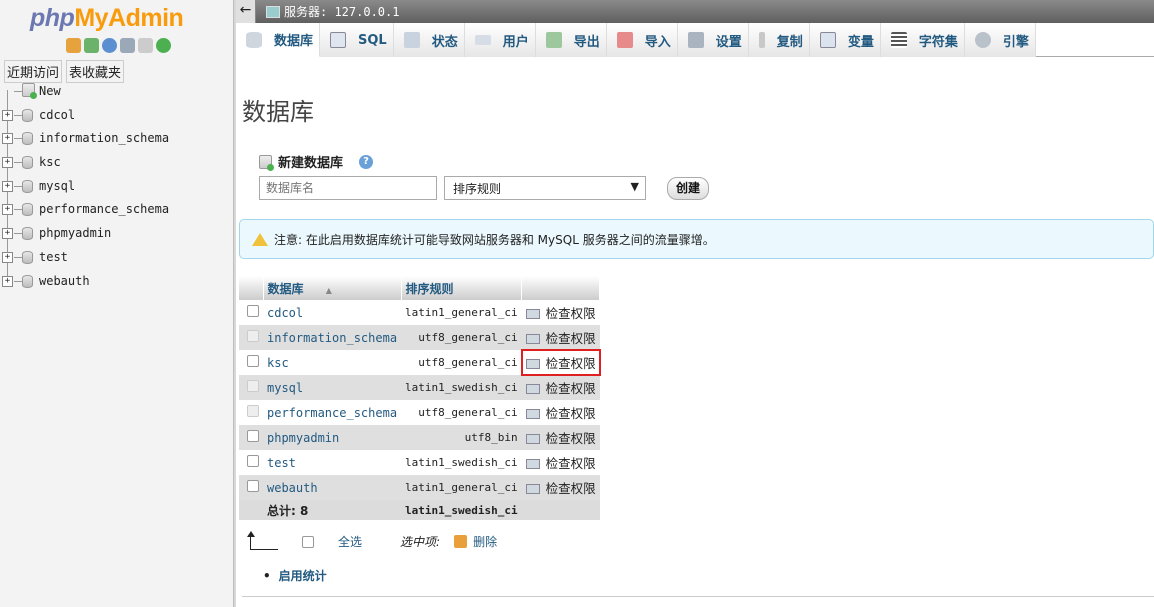 The height and width of the screenshot is (607, 1154). I want to click on server-icon, so click(273, 11).